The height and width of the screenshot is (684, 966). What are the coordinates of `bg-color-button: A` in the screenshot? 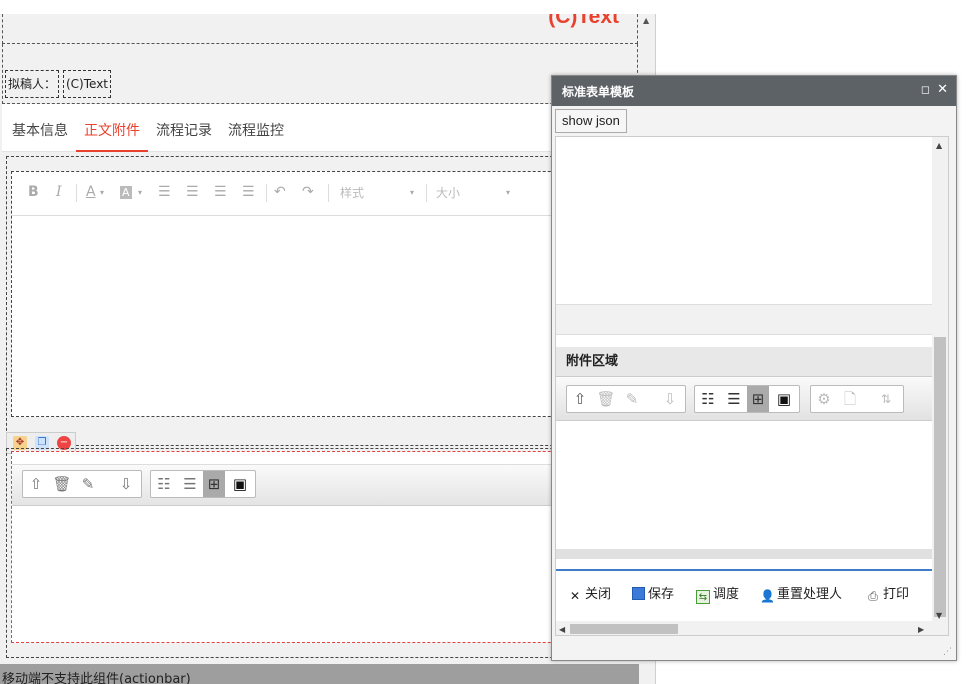 It's located at (126, 192).